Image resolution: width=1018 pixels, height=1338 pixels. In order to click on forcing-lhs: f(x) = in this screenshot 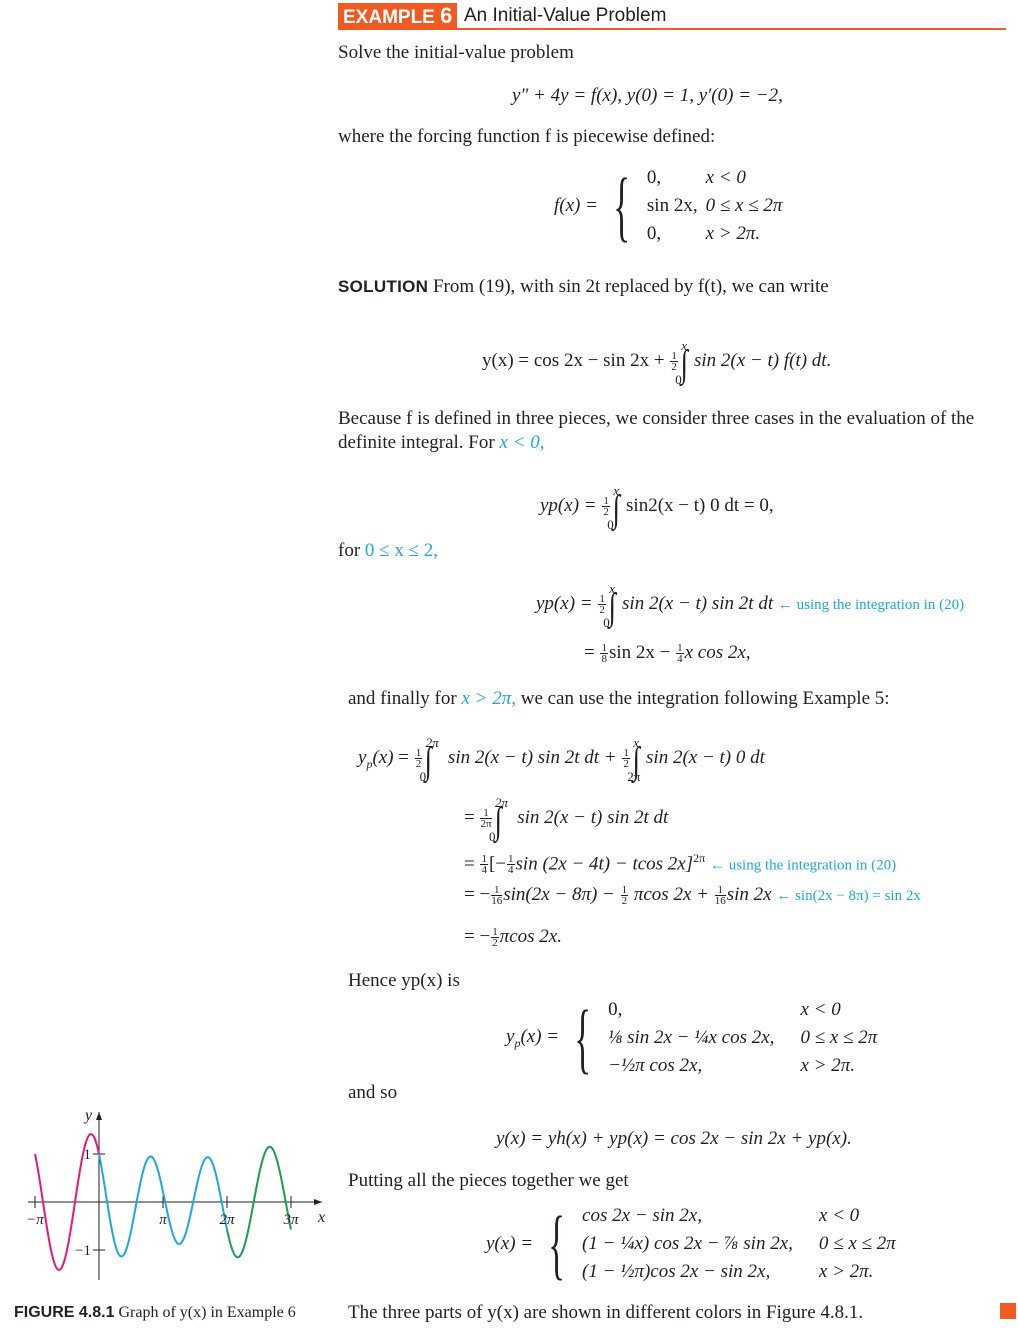, I will do `click(576, 205)`.